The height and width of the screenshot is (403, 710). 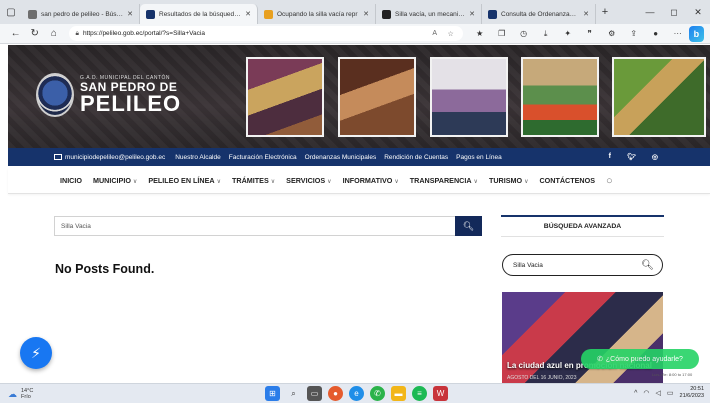 What do you see at coordinates (440, 180) in the screenshot?
I see `nav-item-label: TRANSPARENCIA` at bounding box center [440, 180].